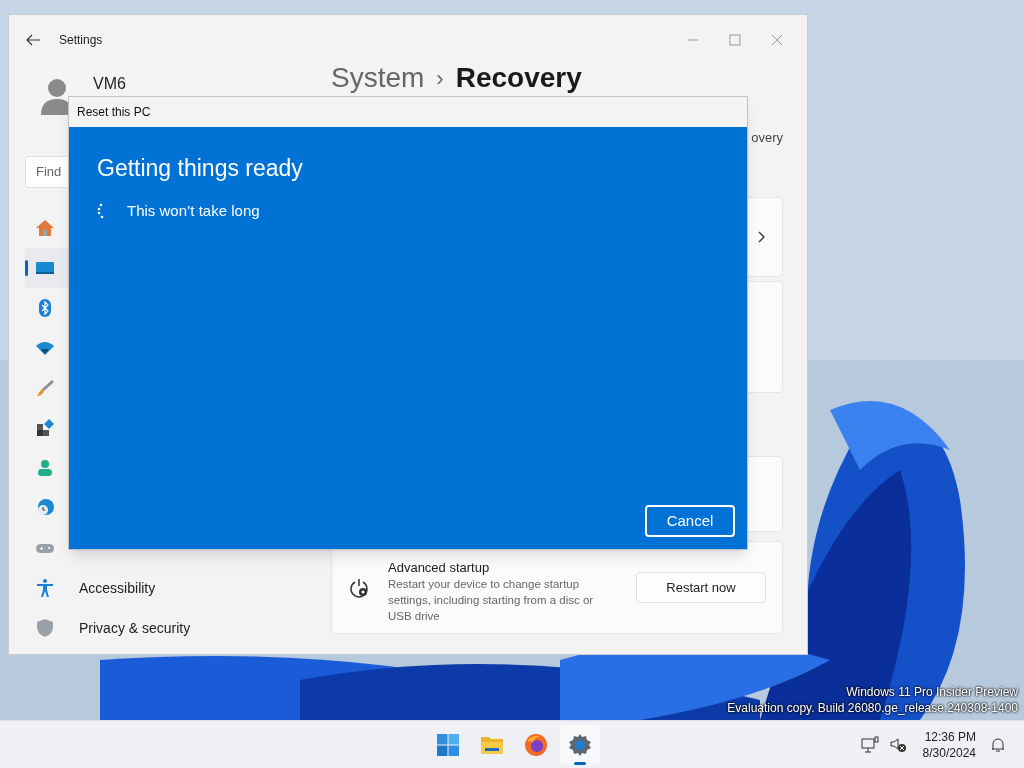 Image resolution: width=1024 pixels, height=768 pixels. I want to click on status-text: This won’t take long, so click(193, 210).